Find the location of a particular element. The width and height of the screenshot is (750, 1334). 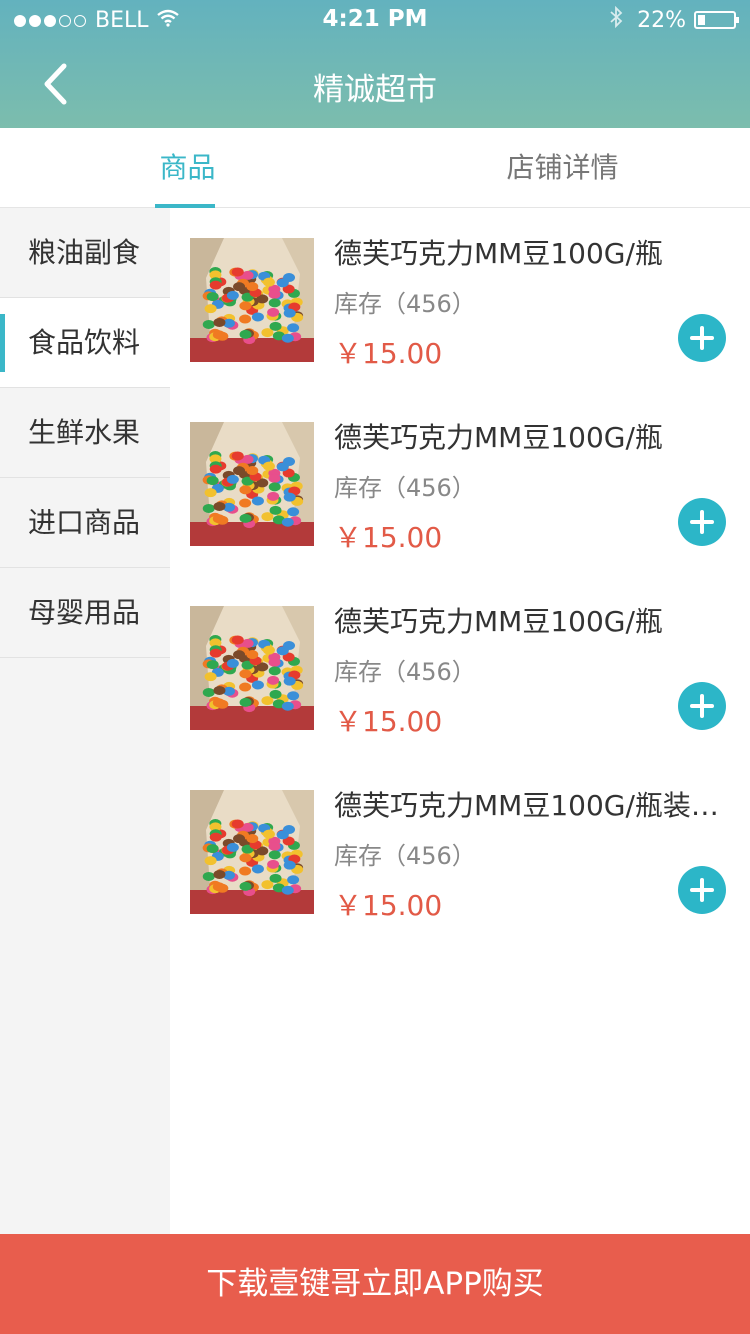

sidebar-item-fresh-fruit: 生鲜水果 is located at coordinates (85, 433).